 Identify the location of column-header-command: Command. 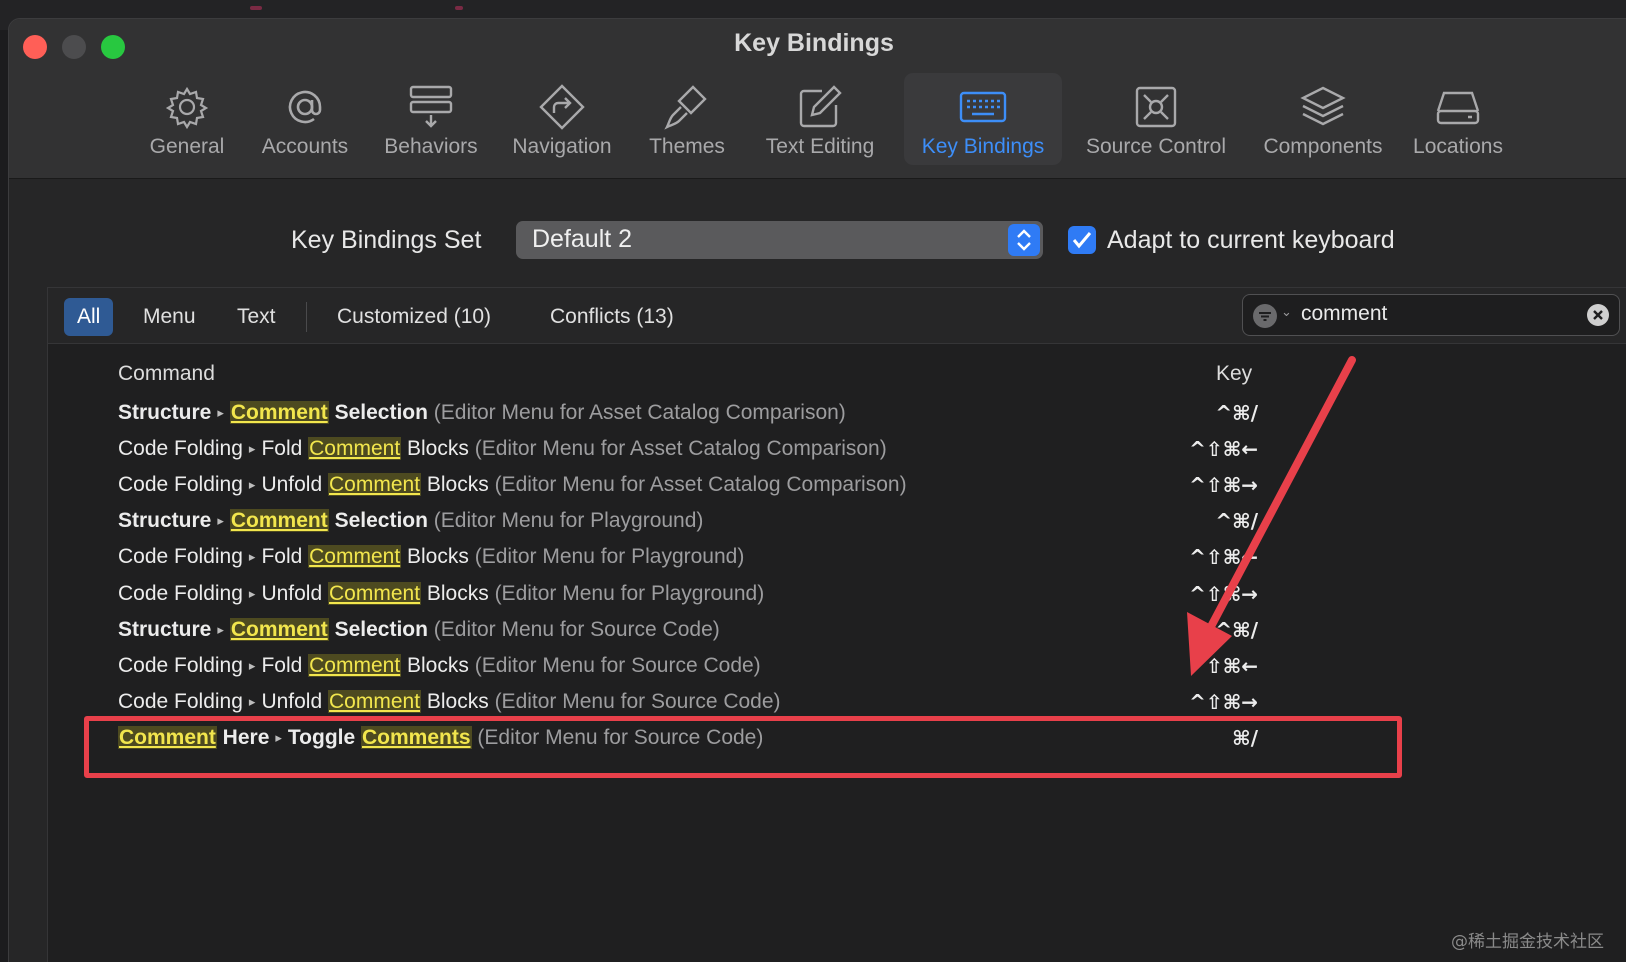
(166, 374).